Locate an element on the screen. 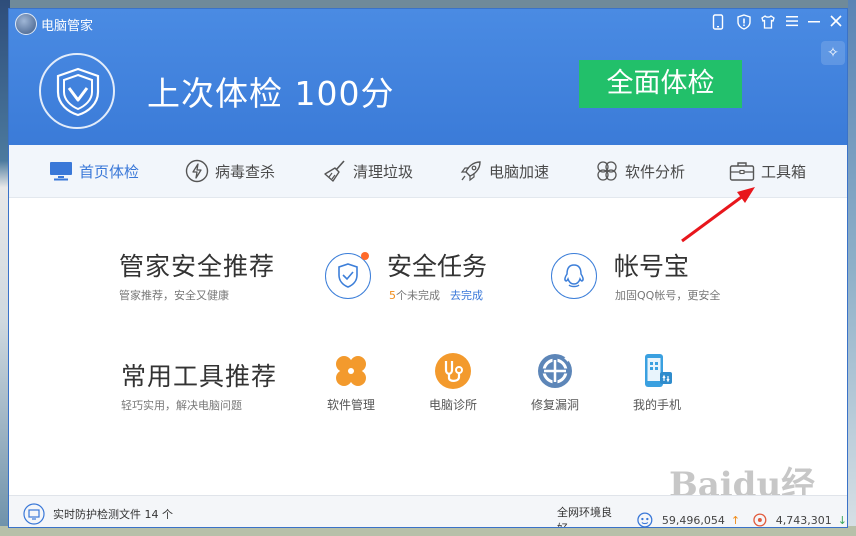 This screenshot has width=856, height=536. annotation-arrow is located at coordinates (718, 215).